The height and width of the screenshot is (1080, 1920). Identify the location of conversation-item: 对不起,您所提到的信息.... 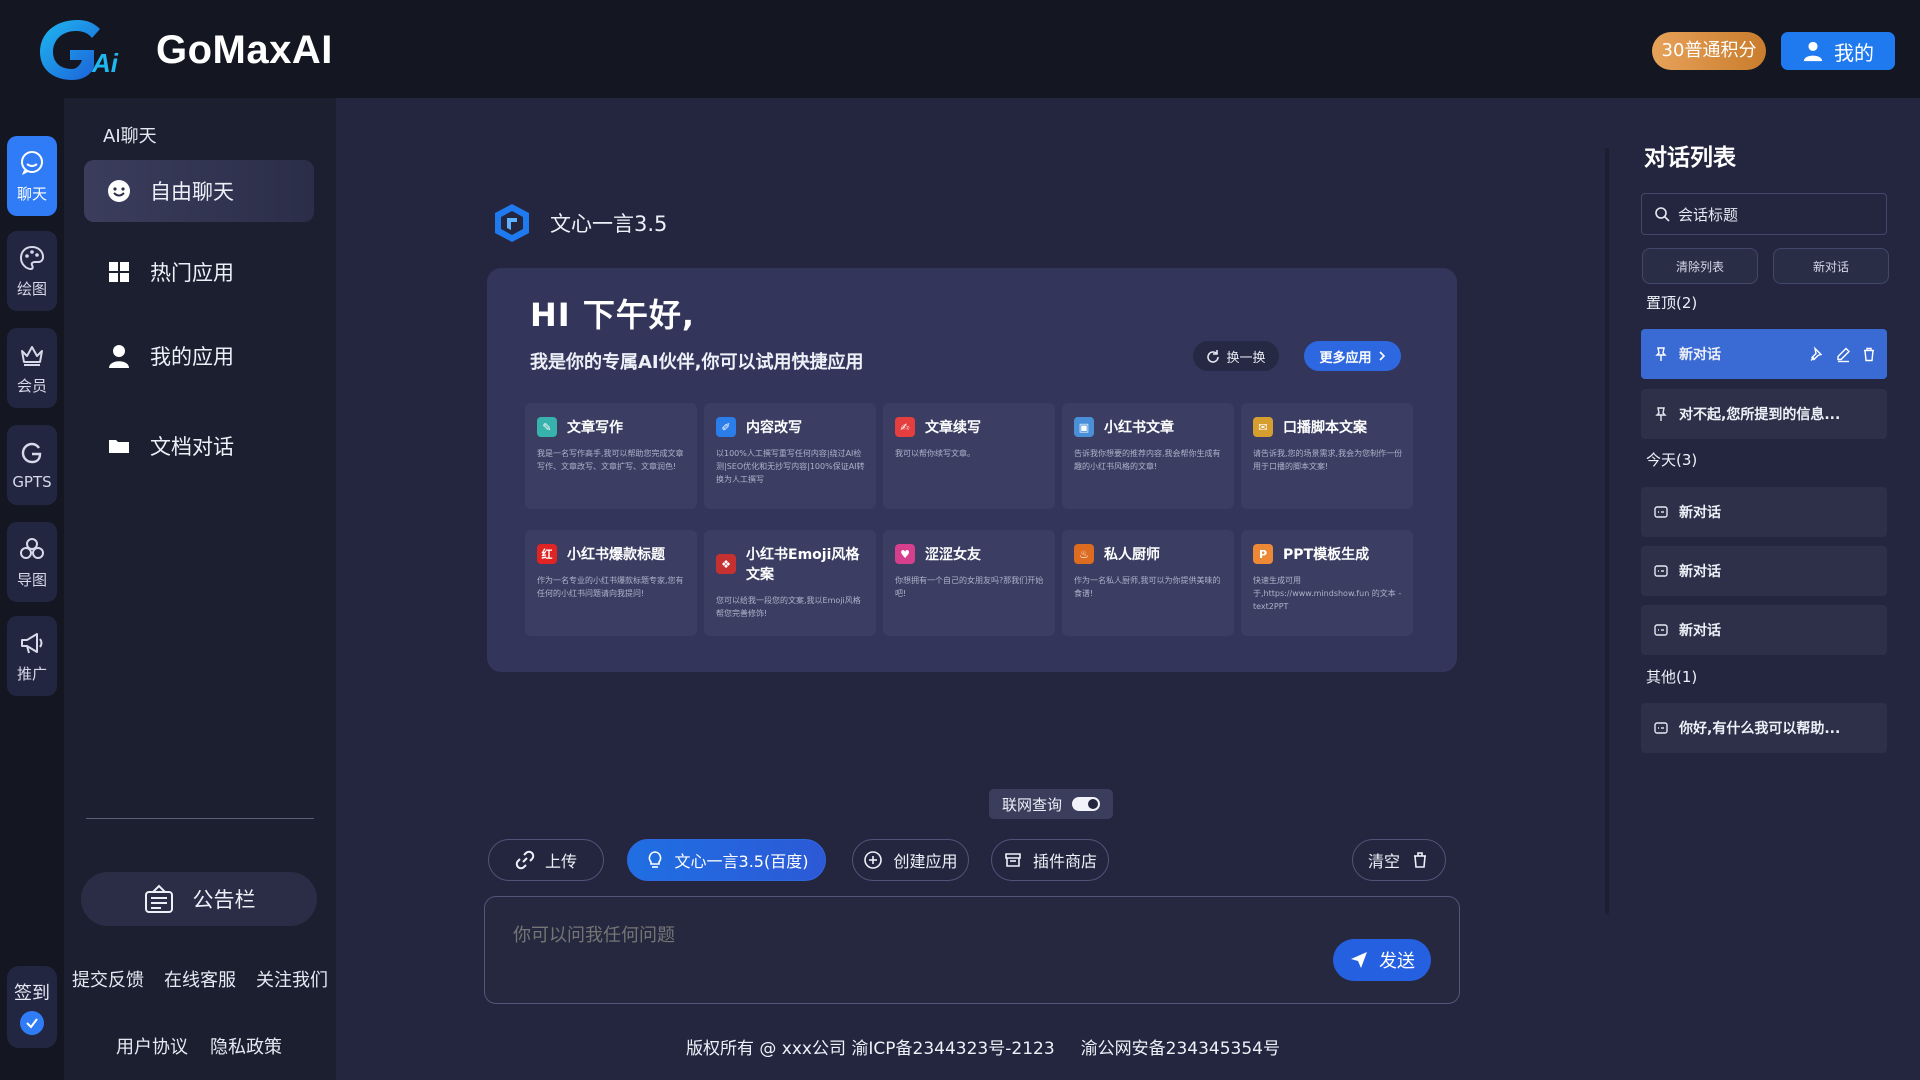
(1764, 414).